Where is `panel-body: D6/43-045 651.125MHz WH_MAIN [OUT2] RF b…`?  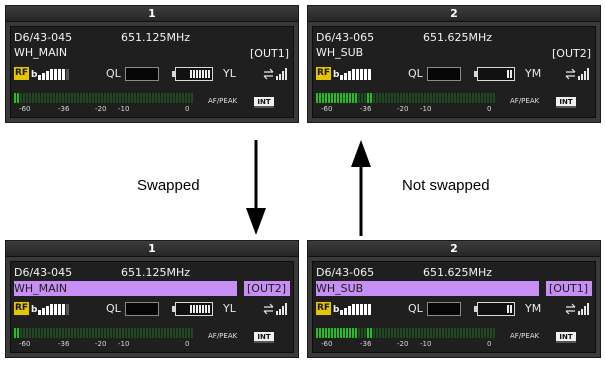
panel-body: D6/43-045 651.125MHz WH_MAIN [OUT2] RF b… is located at coordinates (152, 307).